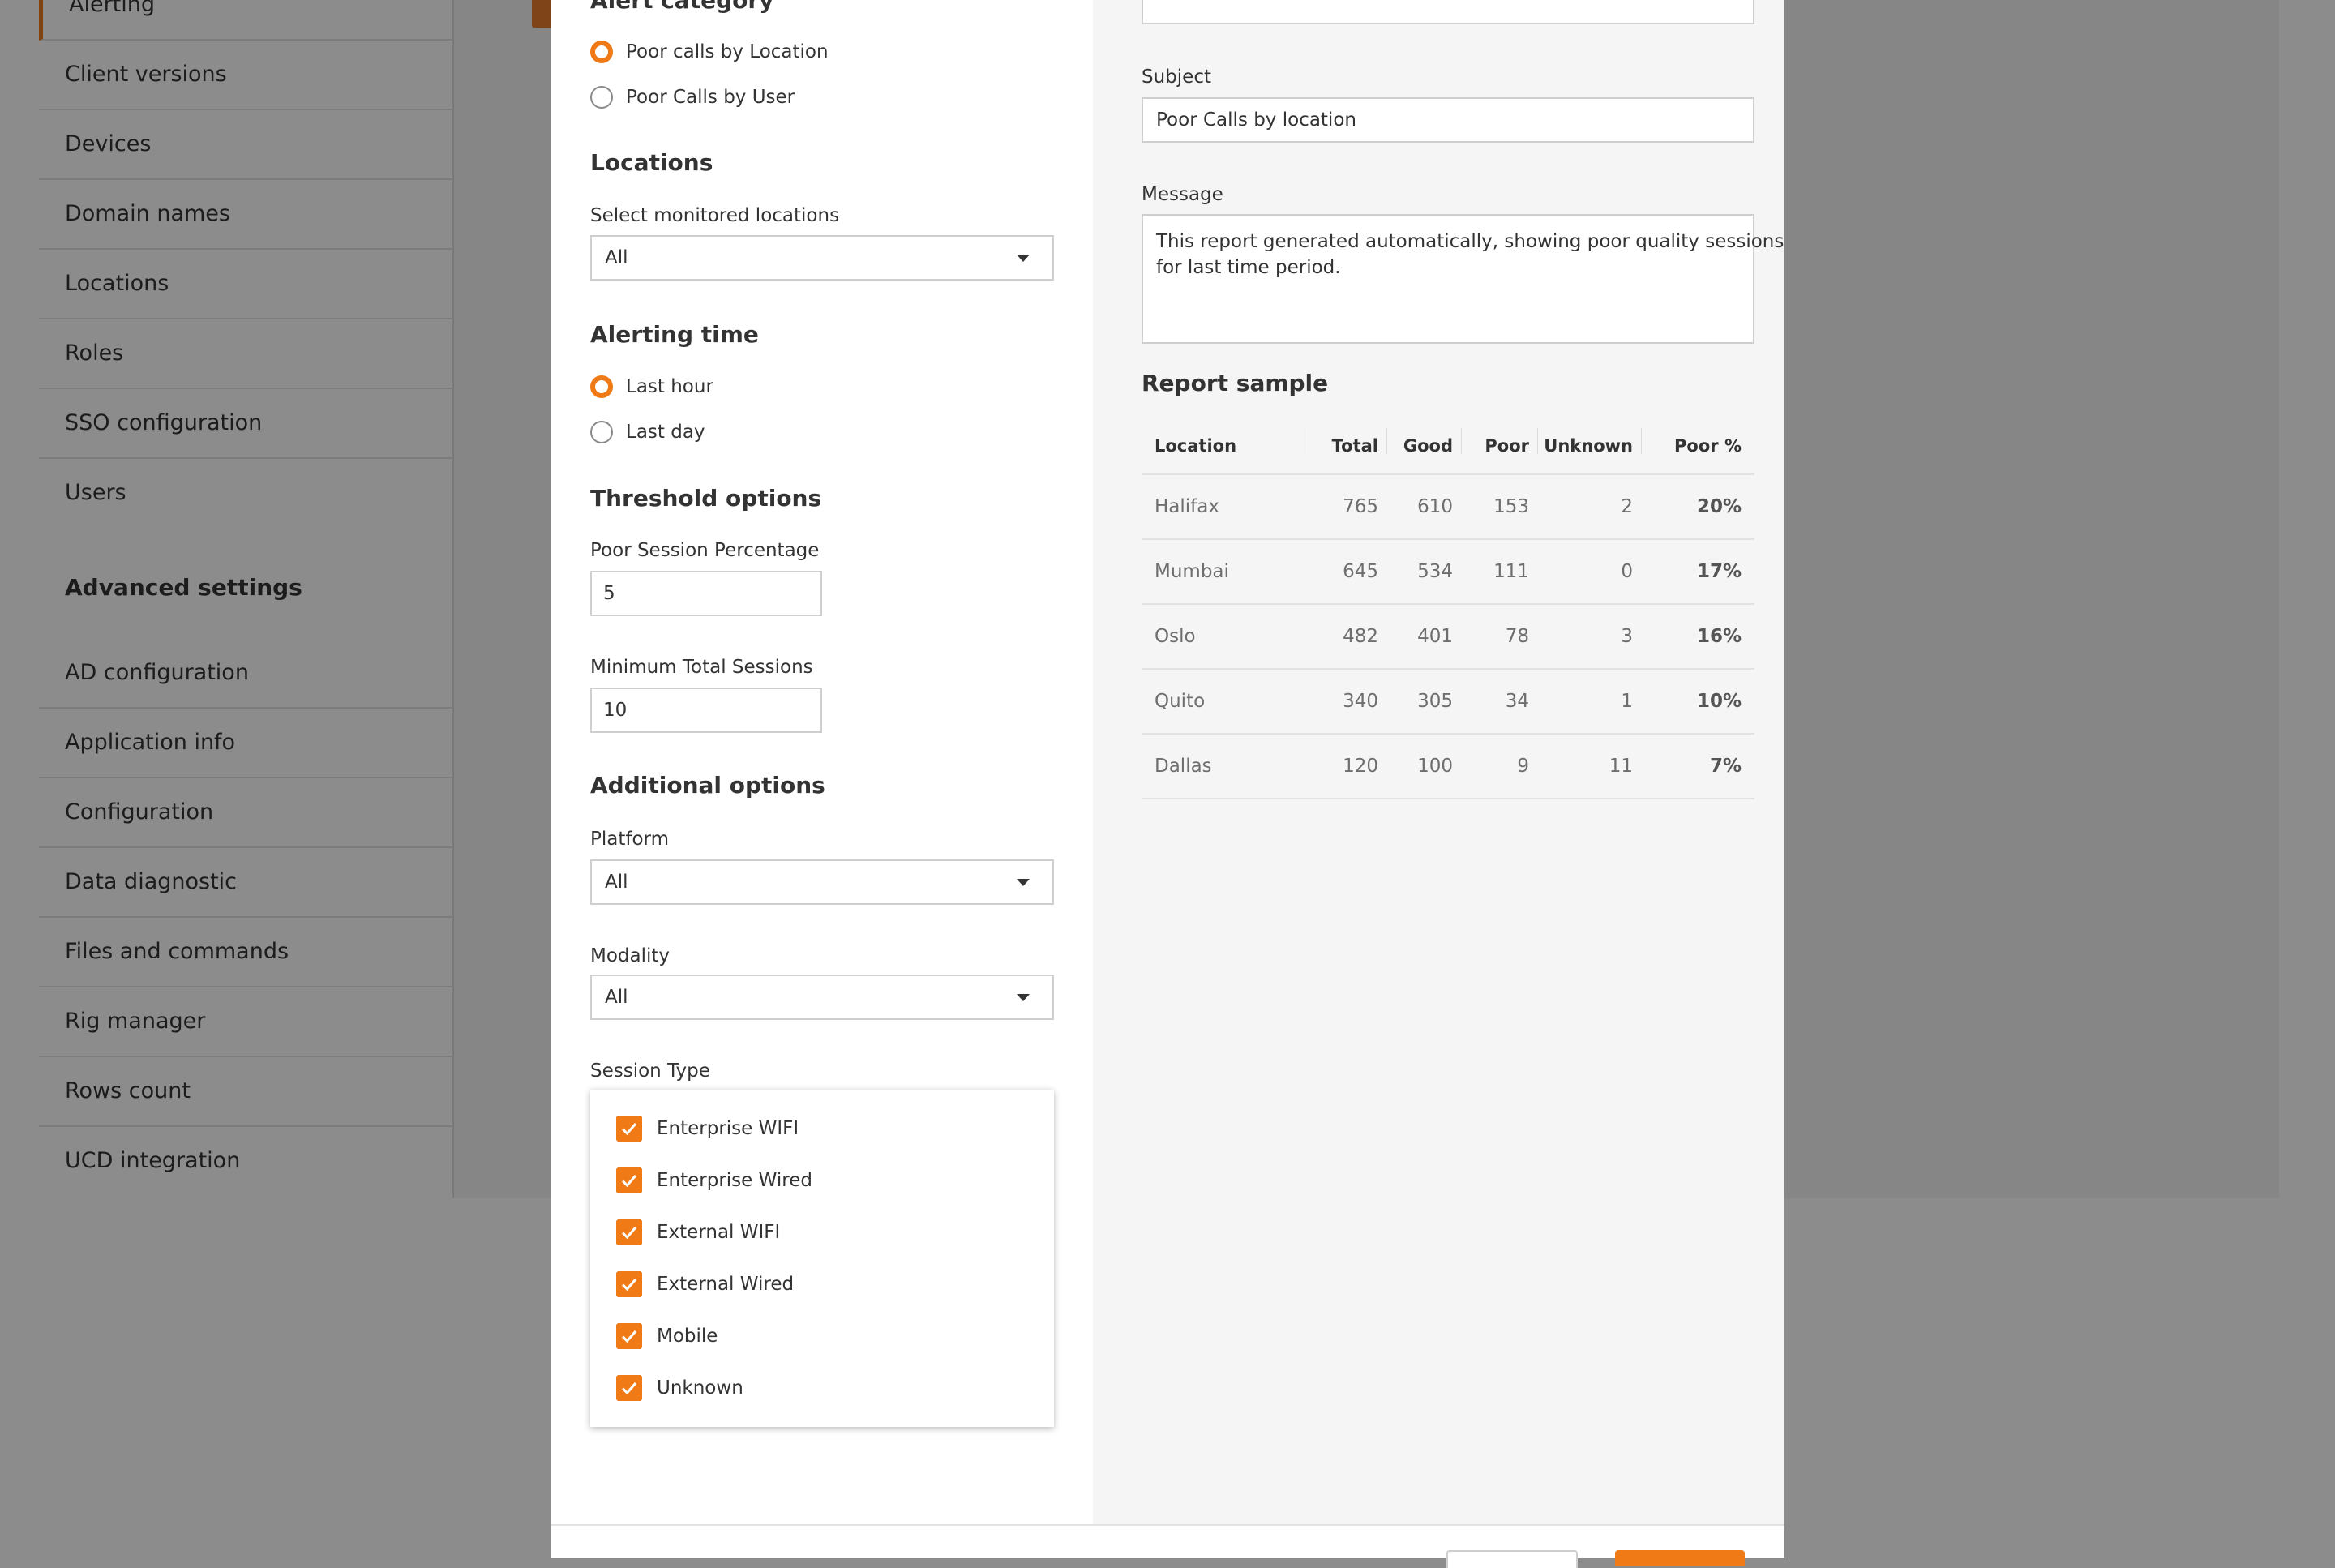  Describe the element at coordinates (1512, 1559) in the screenshot. I see `cancel-button` at that location.